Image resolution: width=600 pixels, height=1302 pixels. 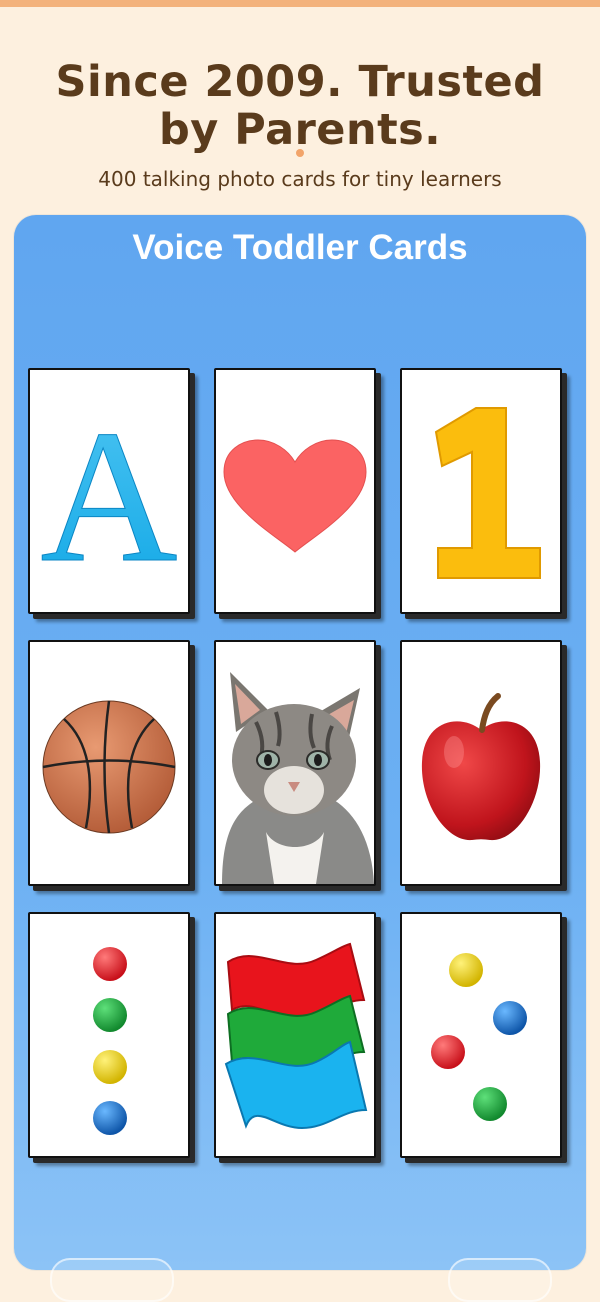 I want to click on letter-a-icon: A, so click(x=109, y=497).